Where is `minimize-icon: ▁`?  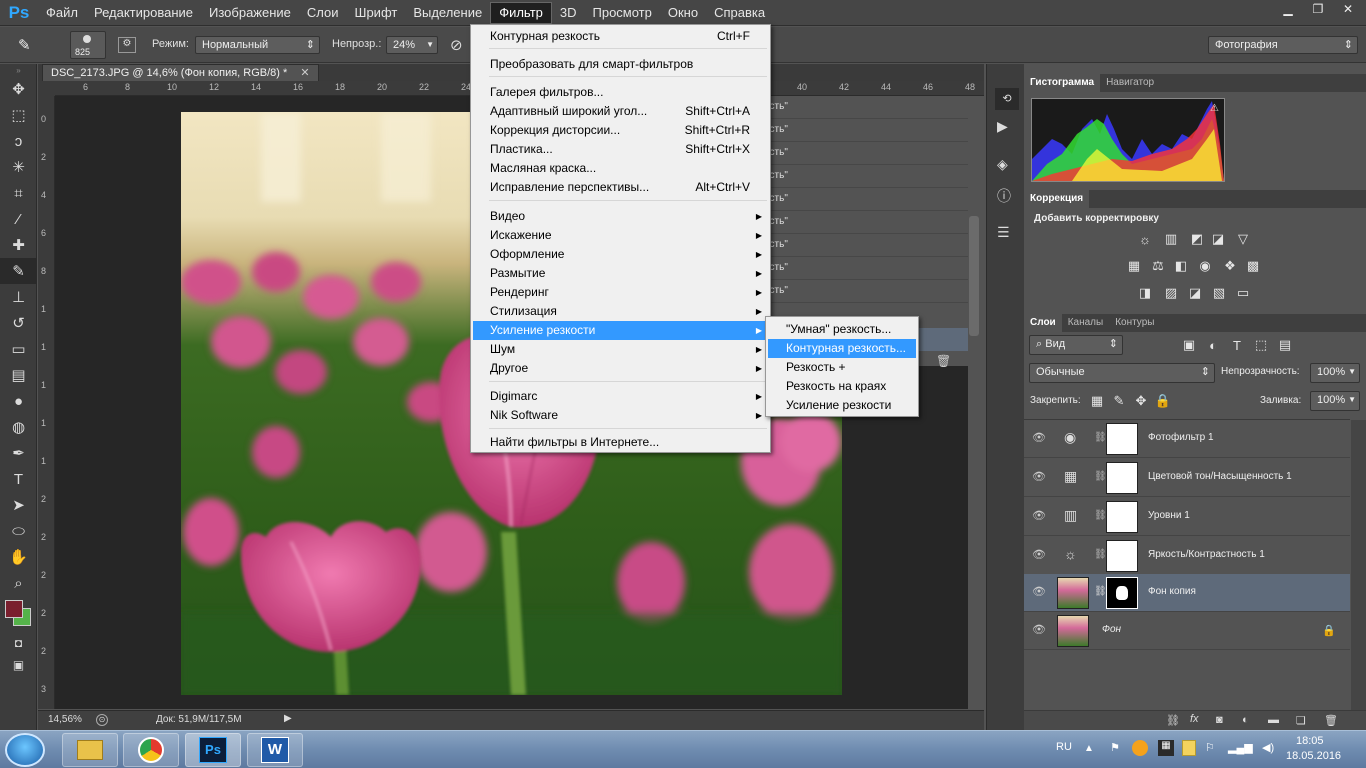 minimize-icon: ▁ is located at coordinates (1288, 9).